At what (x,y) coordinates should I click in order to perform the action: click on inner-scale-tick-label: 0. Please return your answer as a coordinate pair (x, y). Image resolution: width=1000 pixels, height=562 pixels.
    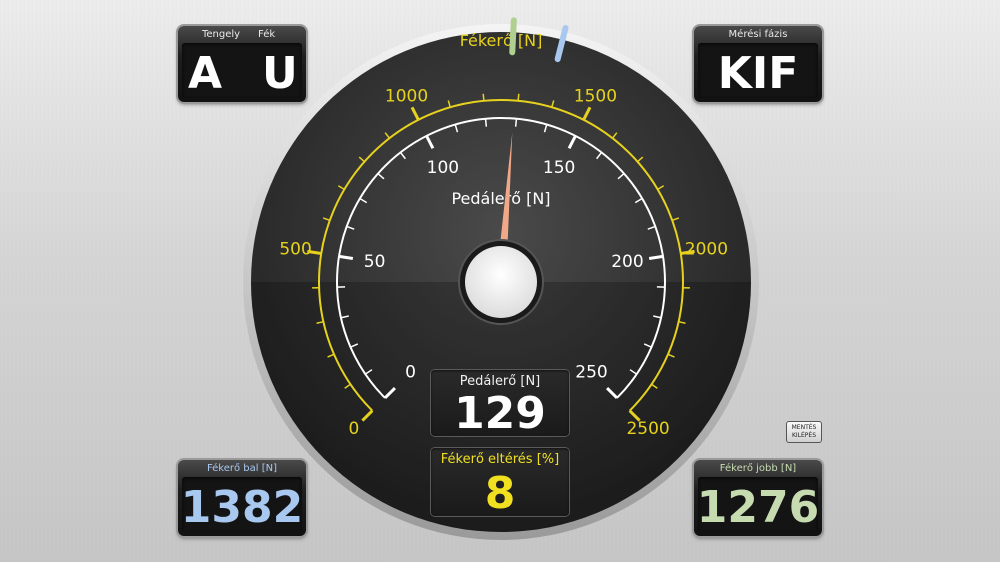
    Looking at the image, I should click on (410, 373).